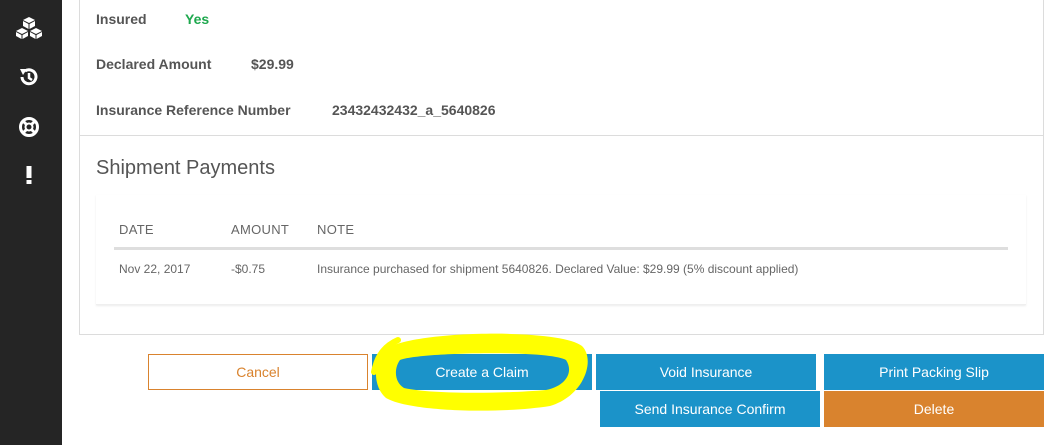 This screenshot has width=1059, height=445. What do you see at coordinates (121, 19) in the screenshot?
I see `insured-label: Insured` at bounding box center [121, 19].